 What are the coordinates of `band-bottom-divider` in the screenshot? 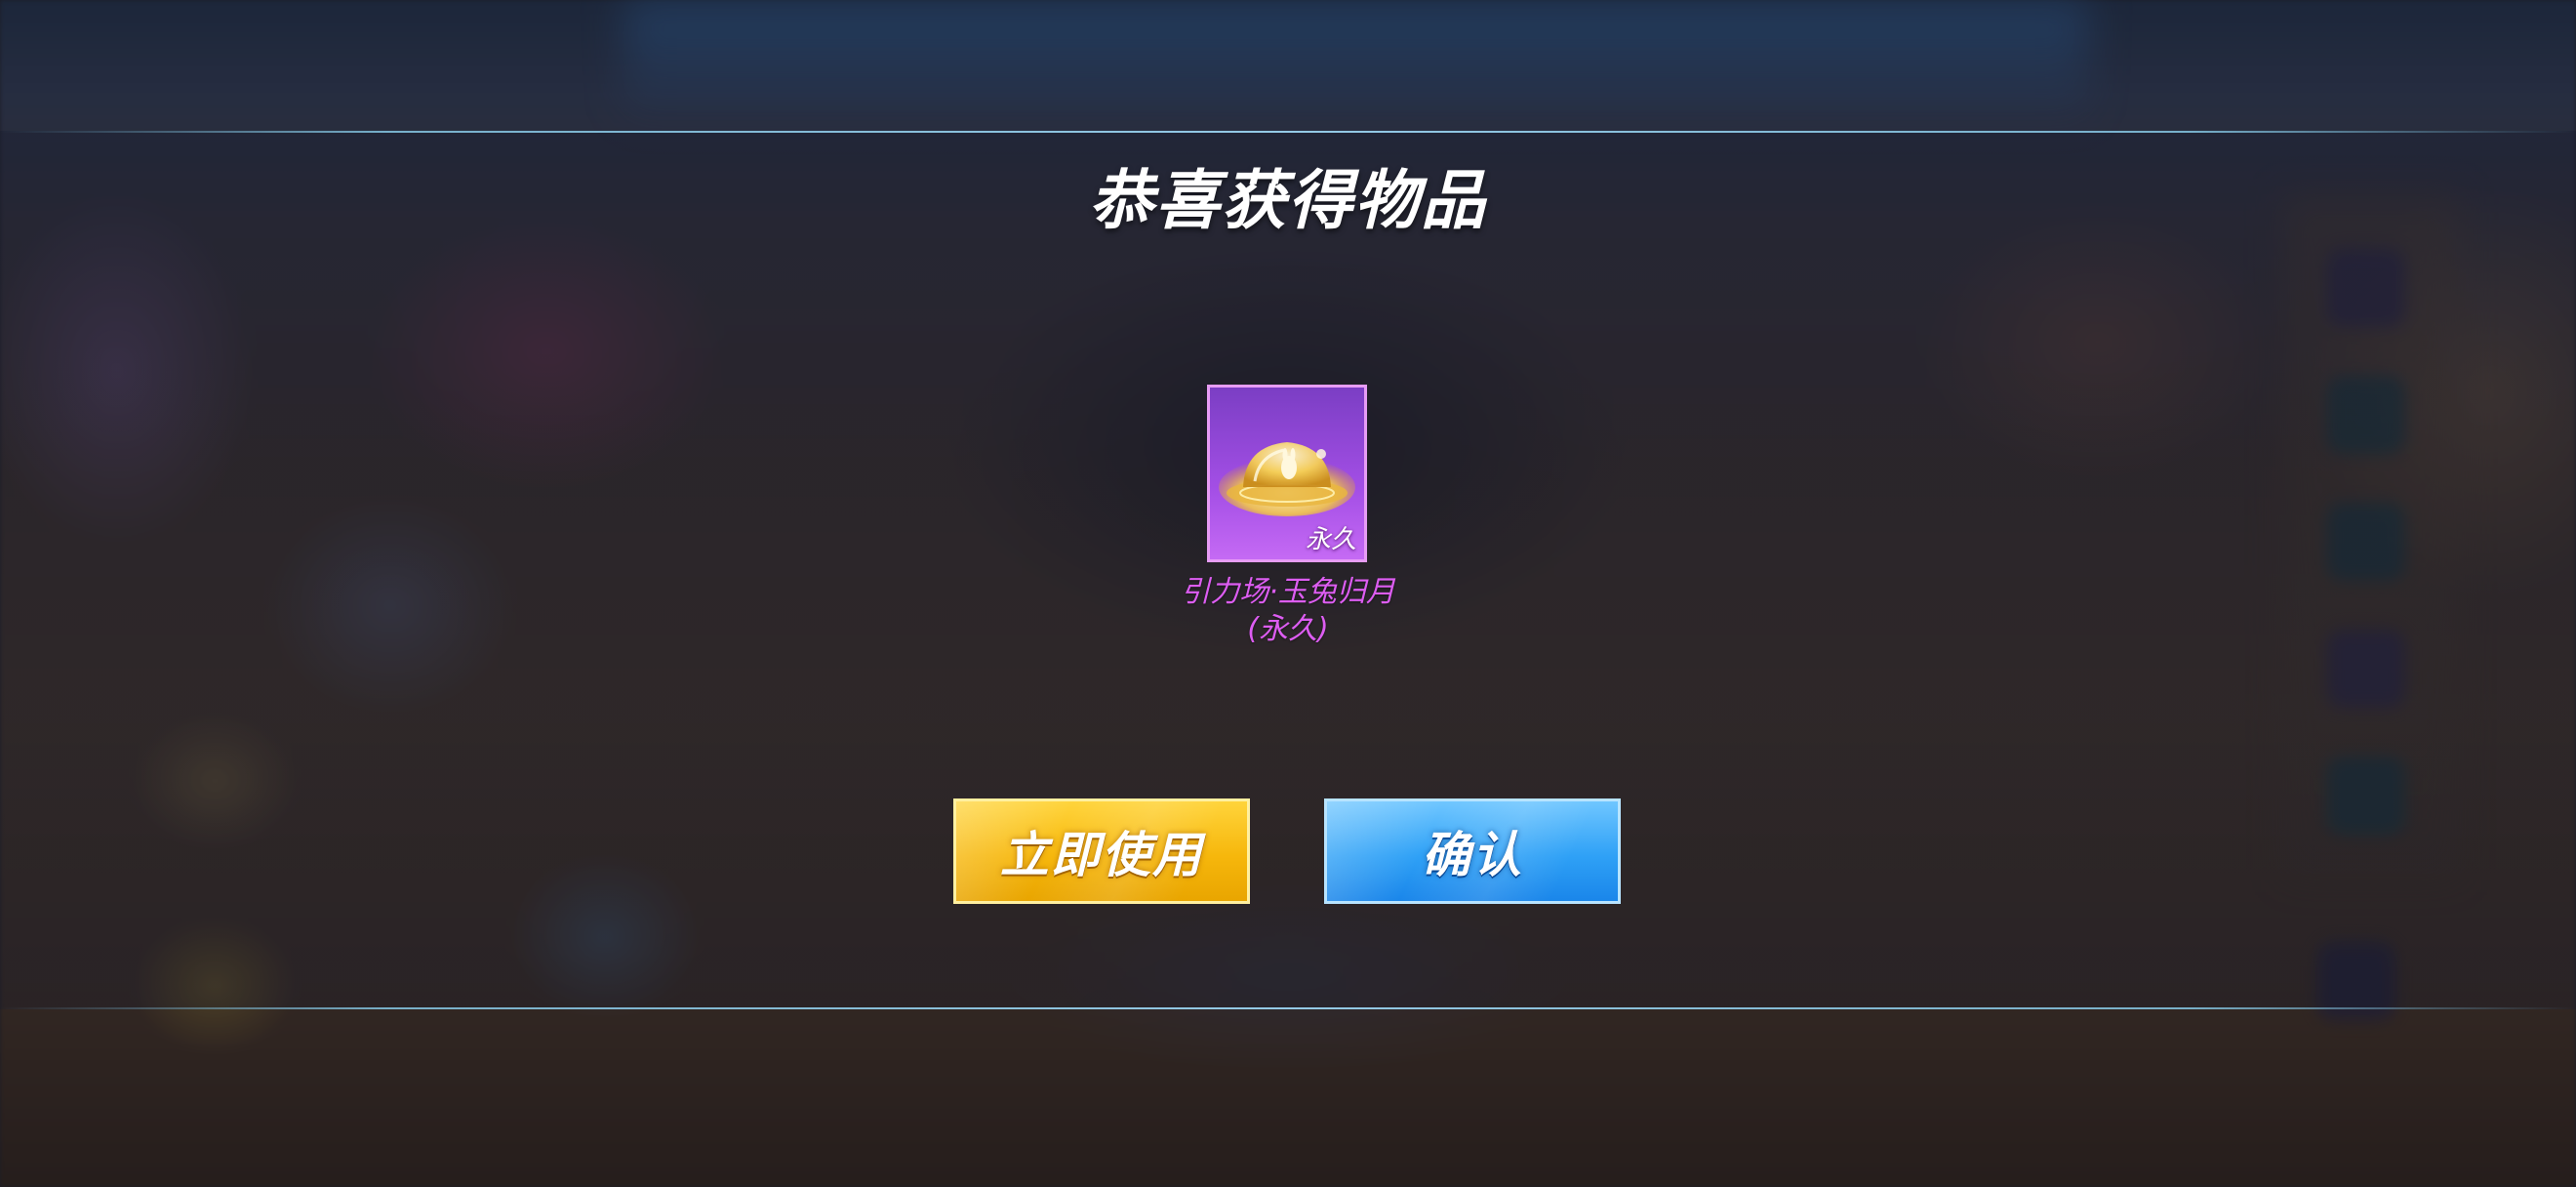 It's located at (1288, 1008).